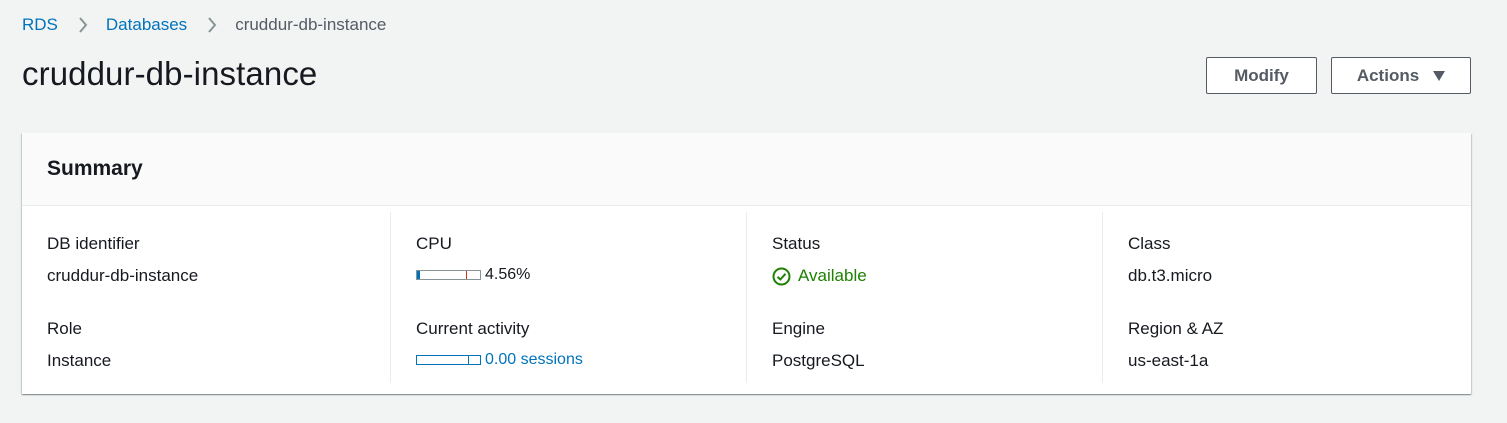  Describe the element at coordinates (40, 25) in the screenshot. I see `breadcrumb-rds-link: RDS` at that location.